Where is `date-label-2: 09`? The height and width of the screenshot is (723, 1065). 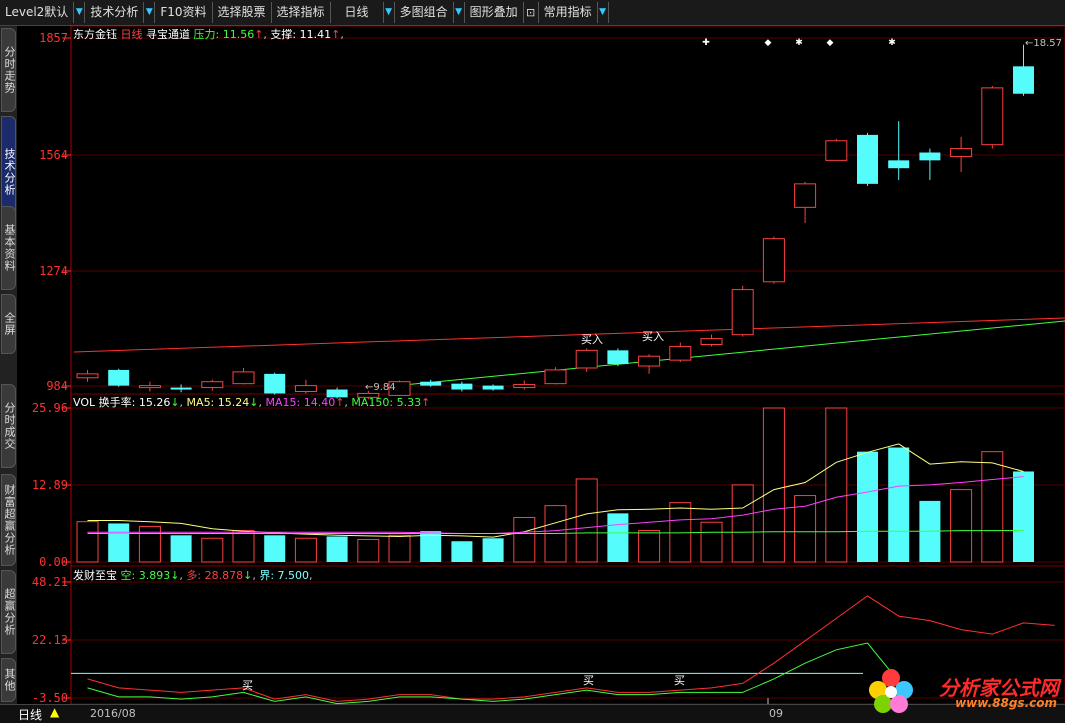
date-label-2: 09 is located at coordinates (776, 713).